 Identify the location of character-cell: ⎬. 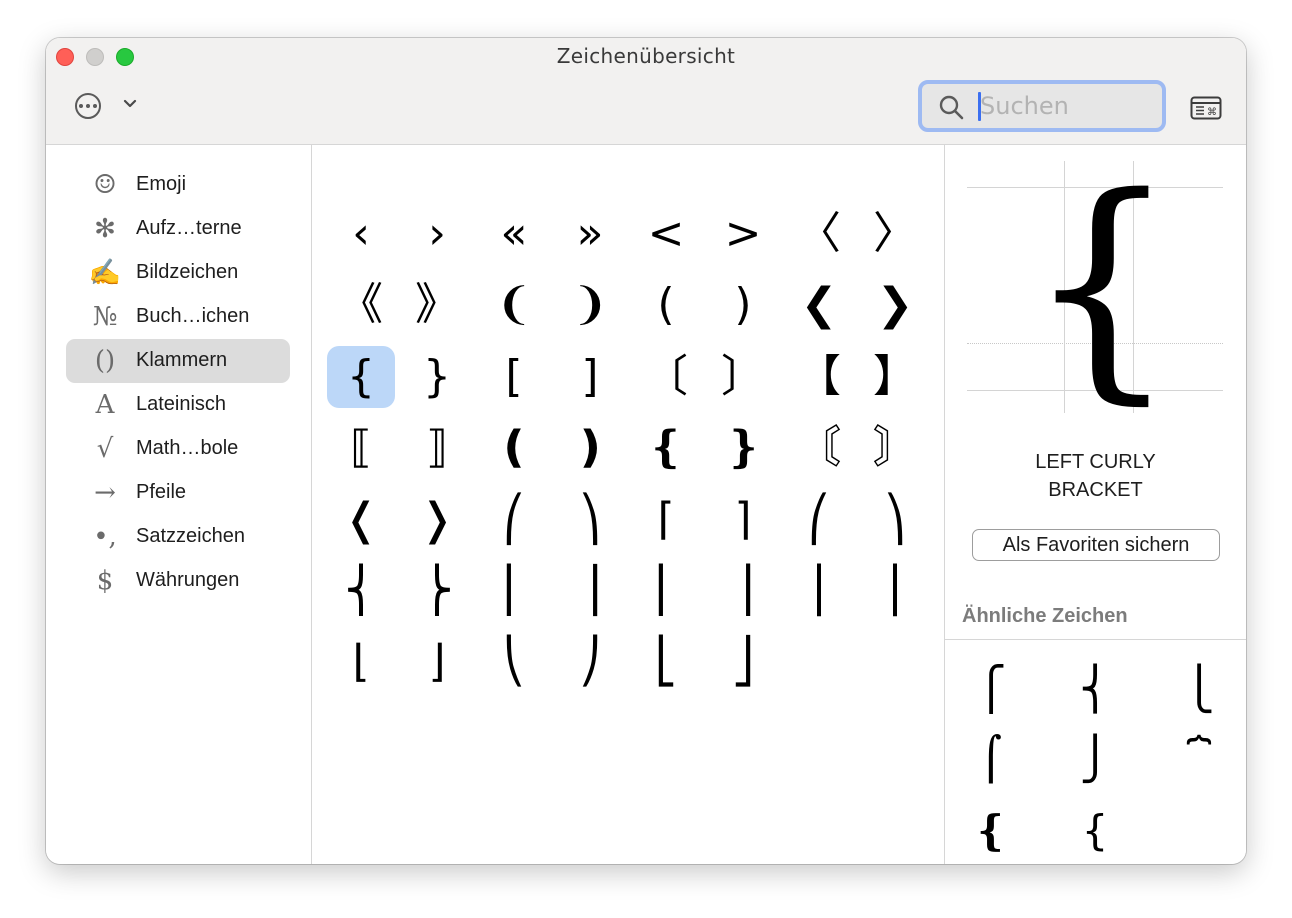
(437, 591).